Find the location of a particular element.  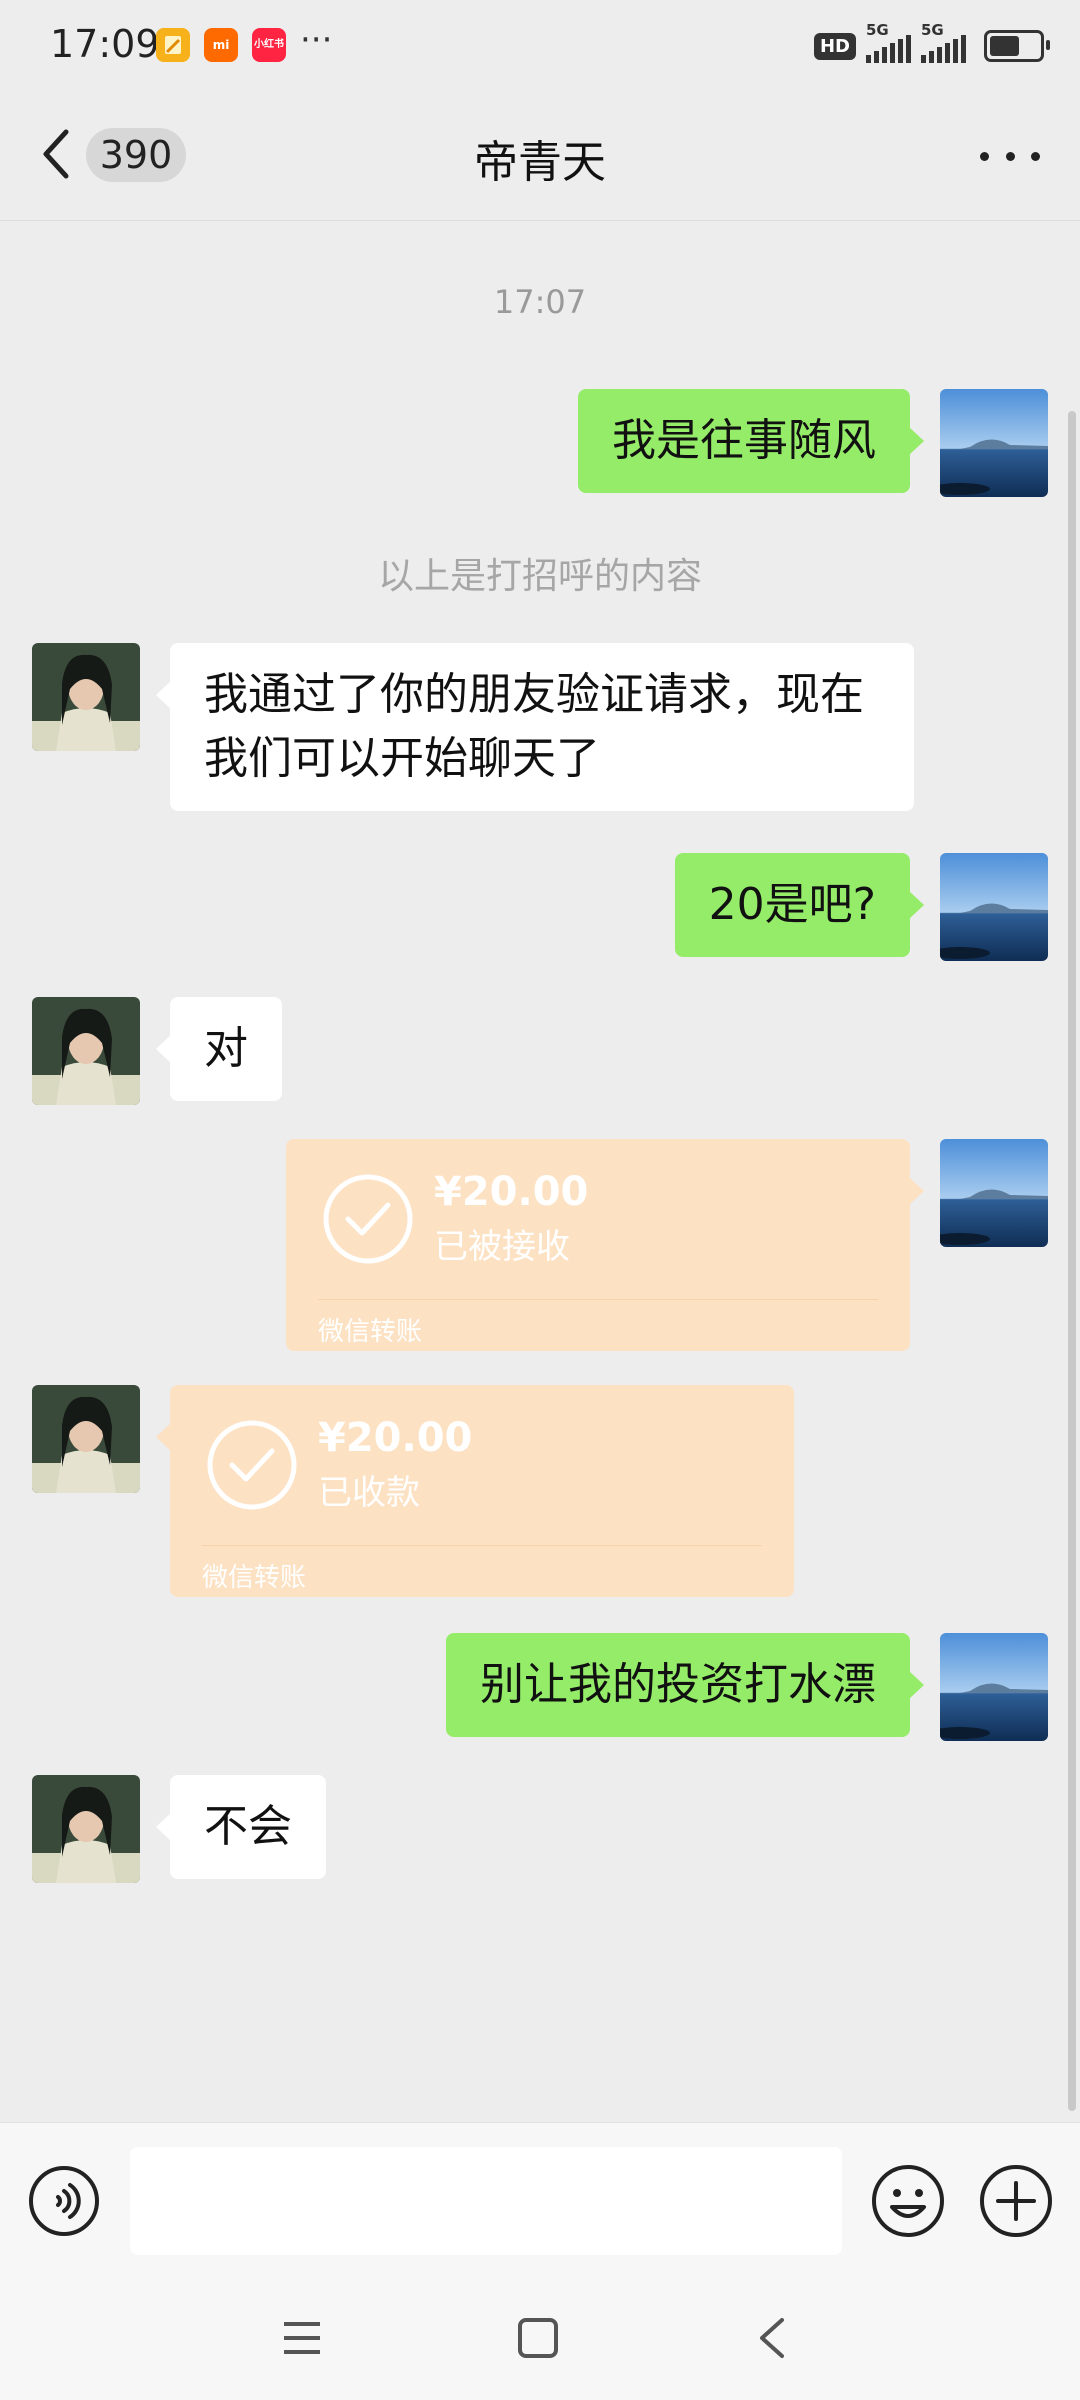

message-bubble-sent: 我是往事随风 is located at coordinates (751, 441).